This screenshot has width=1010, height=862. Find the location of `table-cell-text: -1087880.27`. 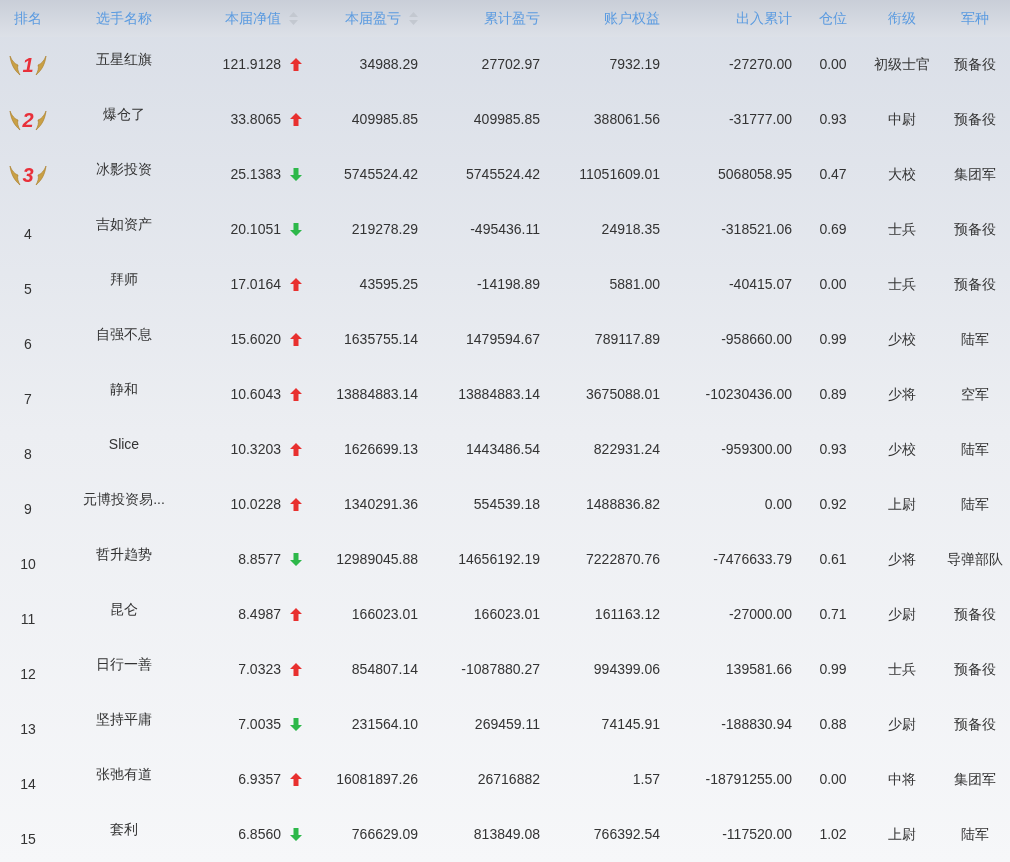

table-cell-text: -1087880.27 is located at coordinates (500, 669).